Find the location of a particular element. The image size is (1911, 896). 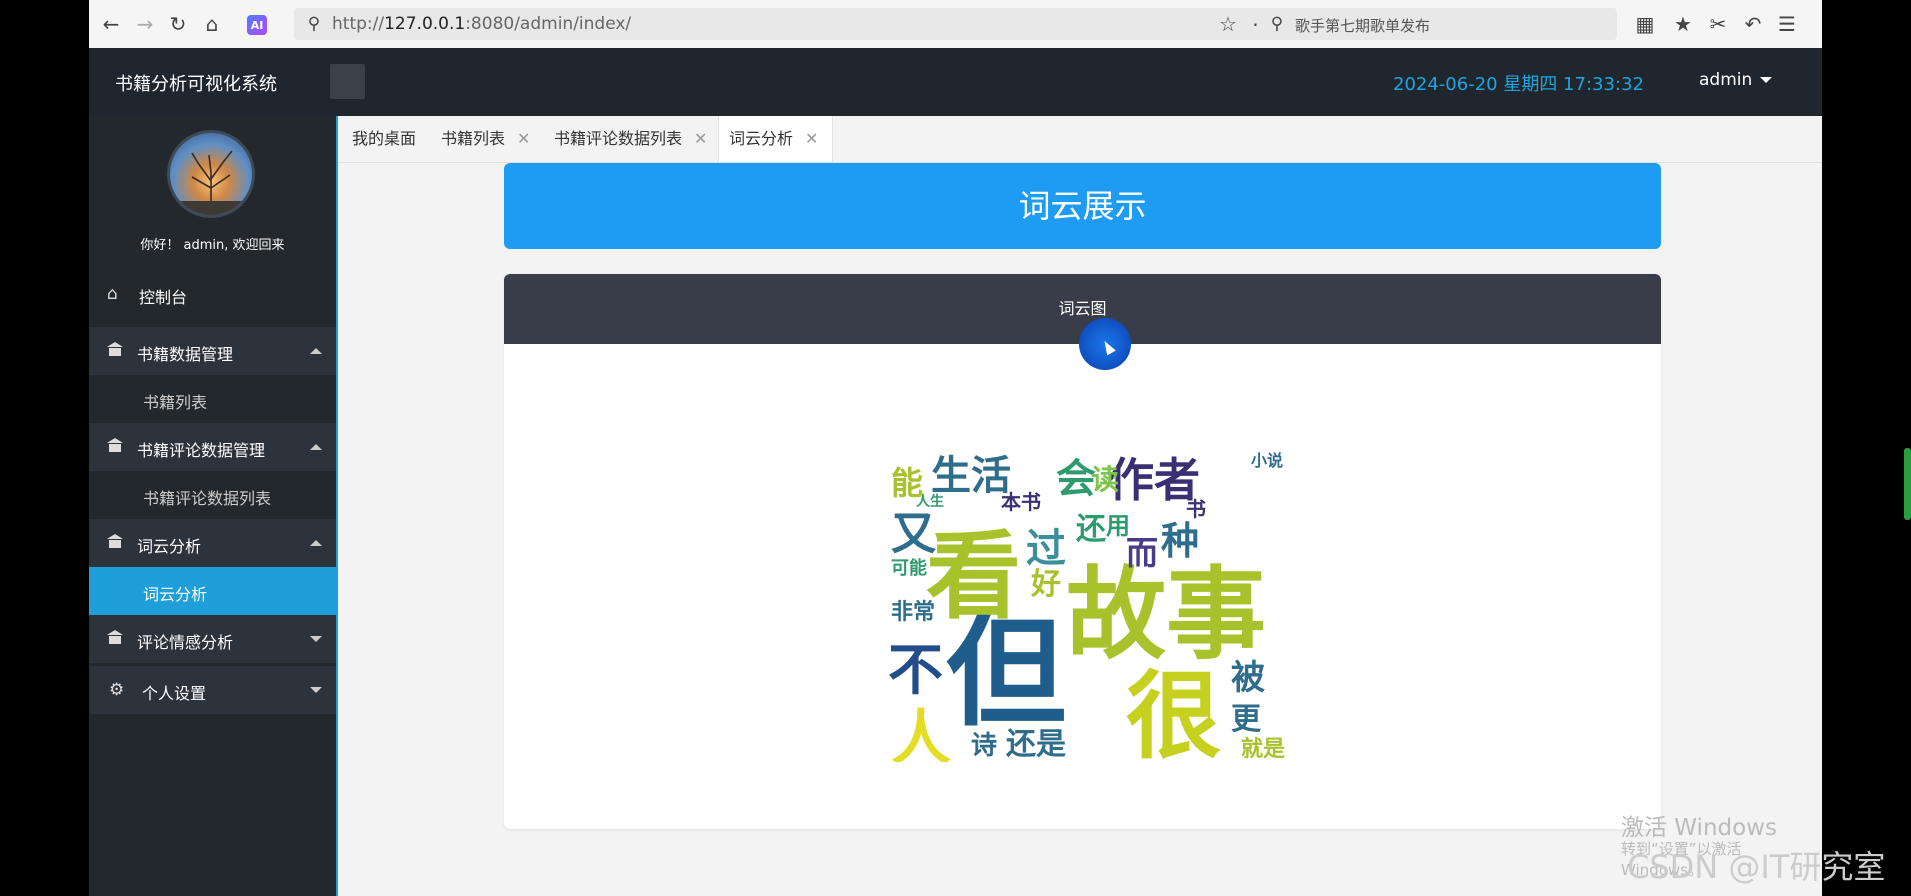

tab-desktop: 我的桌面 is located at coordinates (397, 139).